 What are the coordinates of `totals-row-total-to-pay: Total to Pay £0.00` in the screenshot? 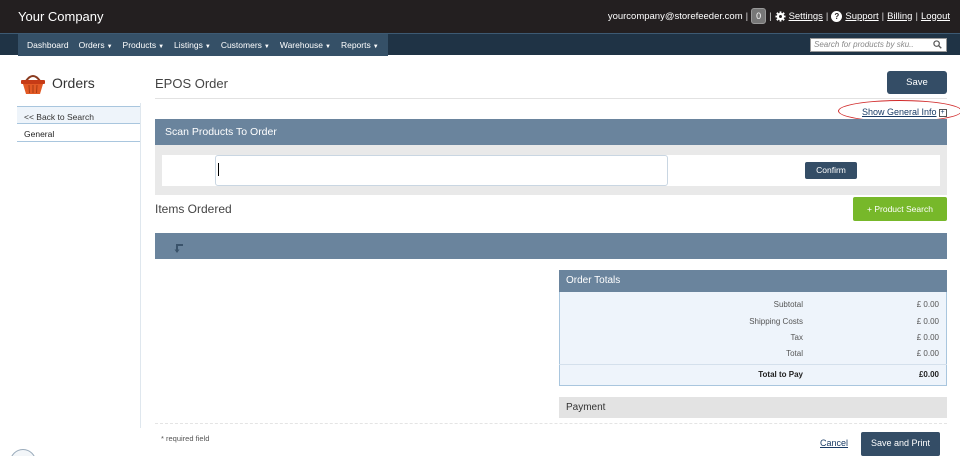 It's located at (753, 376).